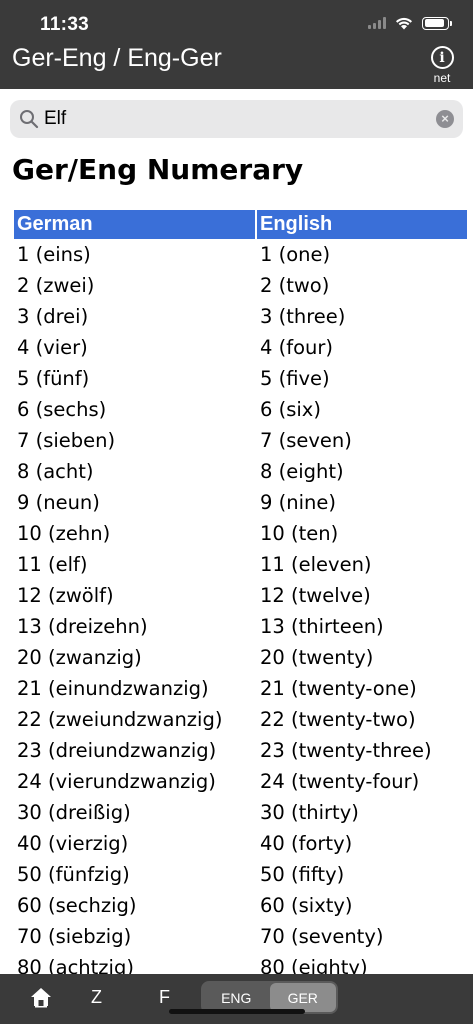 The image size is (473, 1024). Describe the element at coordinates (240, 564) in the screenshot. I see `table-row: 11 (elf) 11 (eleven)` at that location.